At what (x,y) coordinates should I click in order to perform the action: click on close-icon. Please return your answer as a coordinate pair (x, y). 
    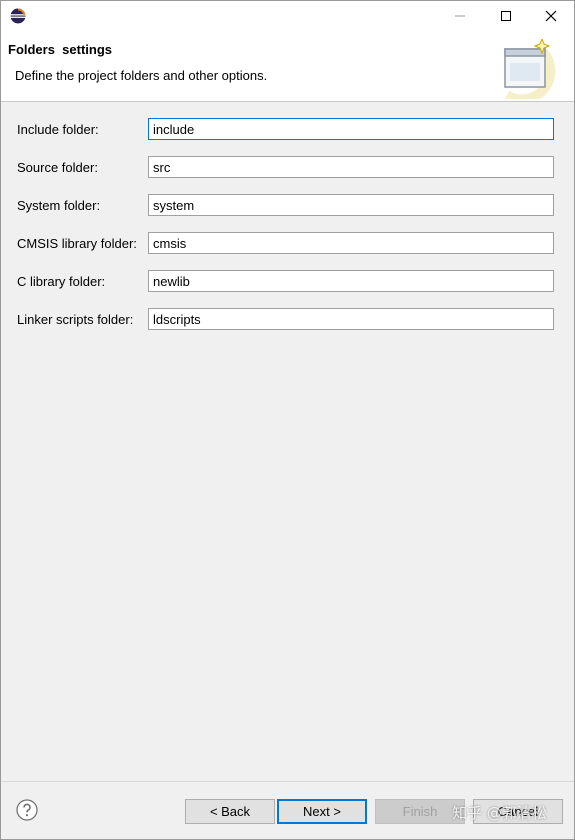
    Looking at the image, I should click on (551, 16).